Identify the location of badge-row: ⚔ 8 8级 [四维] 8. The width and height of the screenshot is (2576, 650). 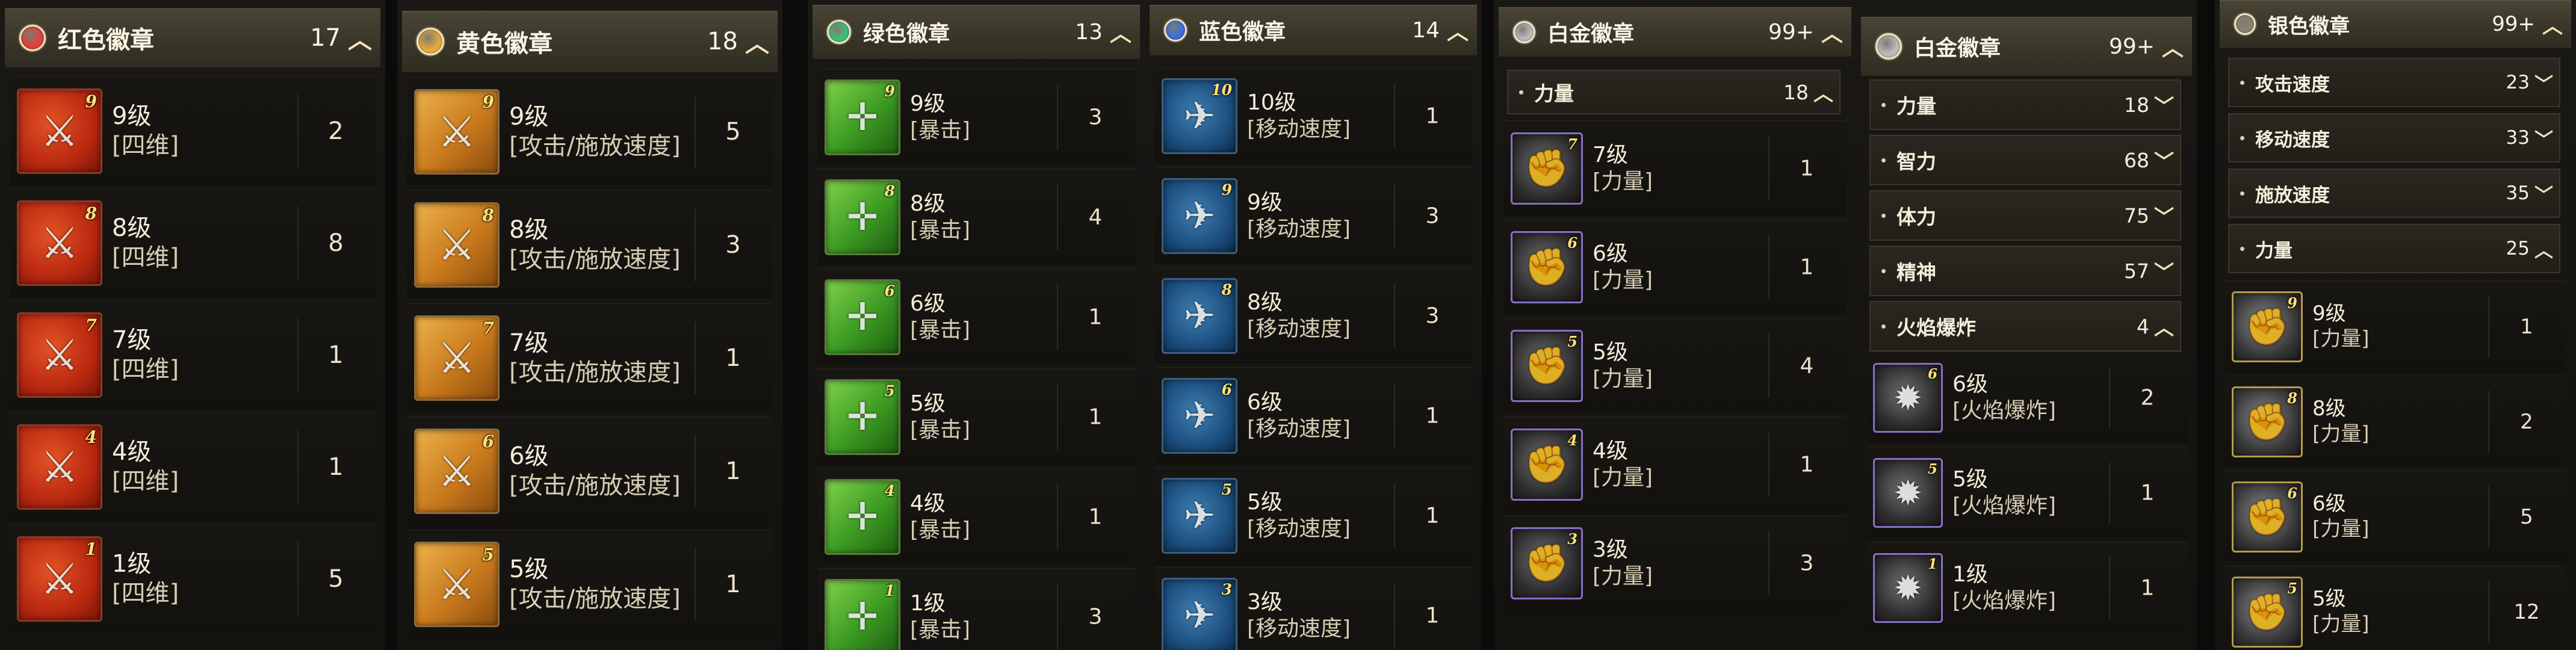
(193, 243).